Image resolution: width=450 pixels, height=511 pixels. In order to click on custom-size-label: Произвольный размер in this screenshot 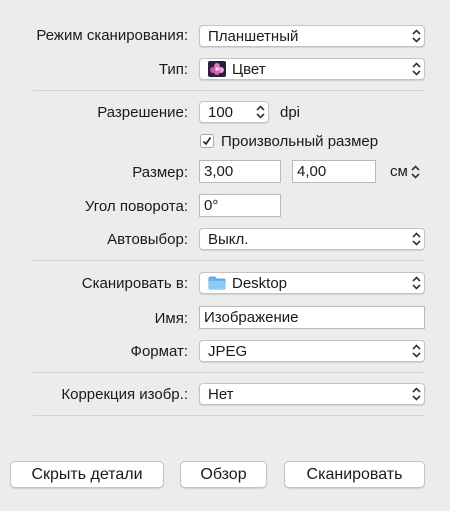, I will do `click(300, 141)`.